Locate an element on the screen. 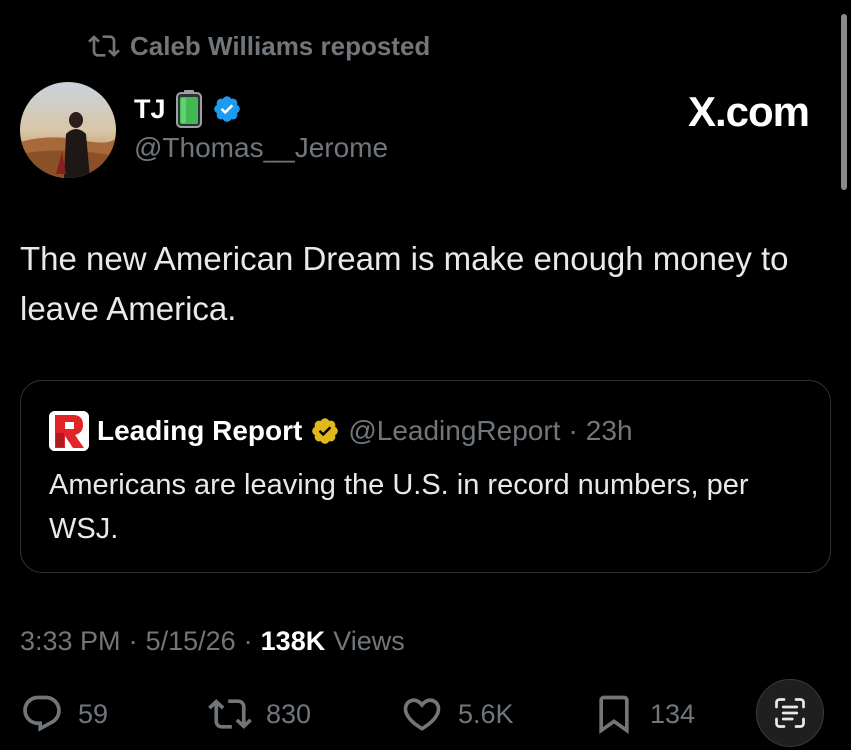  avatar-image is located at coordinates (68, 130).